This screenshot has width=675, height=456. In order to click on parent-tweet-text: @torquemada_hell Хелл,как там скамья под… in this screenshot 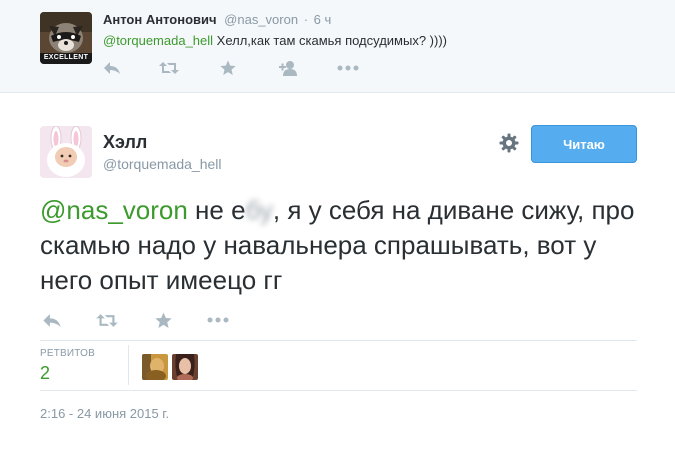, I will do `click(275, 40)`.